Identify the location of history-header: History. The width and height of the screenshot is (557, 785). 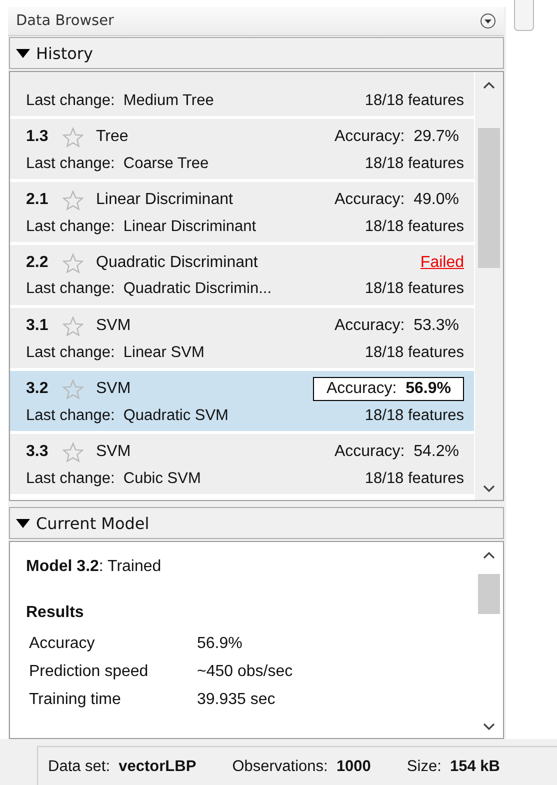
(256, 53).